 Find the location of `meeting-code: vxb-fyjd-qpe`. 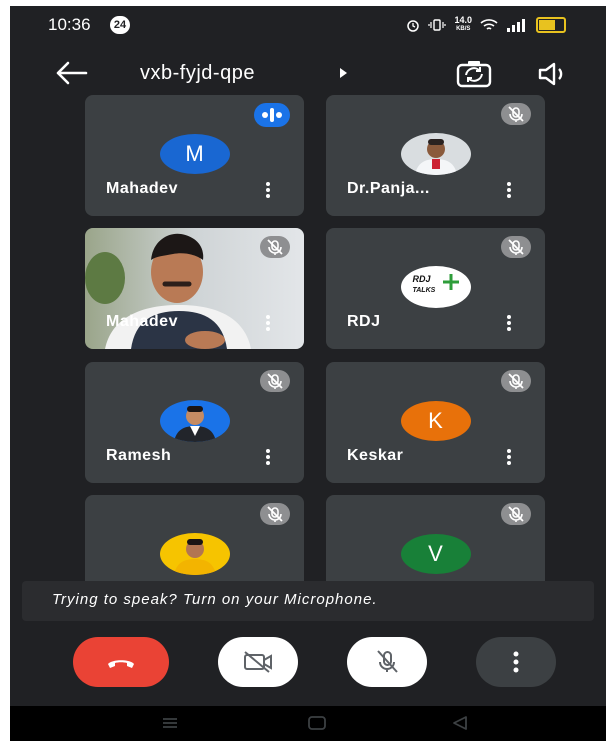

meeting-code: vxb-fyjd-qpe is located at coordinates (197, 73).